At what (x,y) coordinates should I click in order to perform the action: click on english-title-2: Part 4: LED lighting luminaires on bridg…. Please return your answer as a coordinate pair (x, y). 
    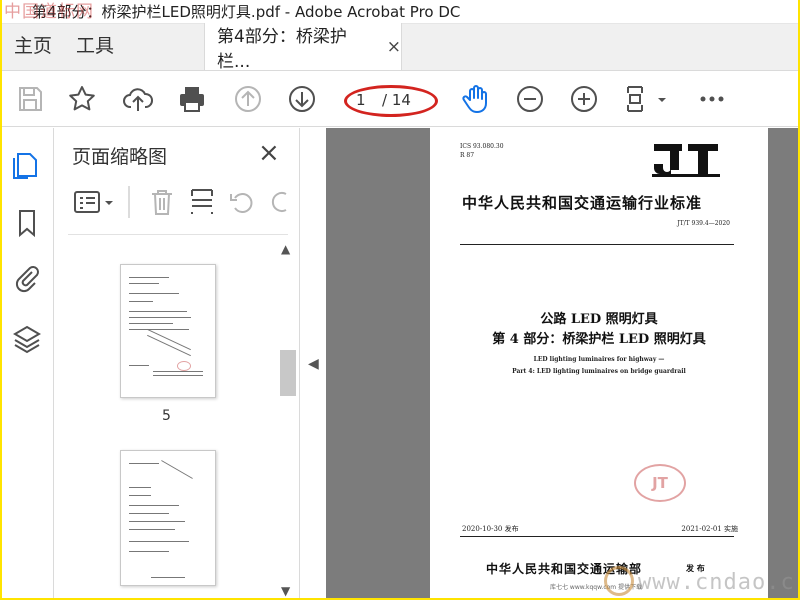
    Looking at the image, I should click on (599, 371).